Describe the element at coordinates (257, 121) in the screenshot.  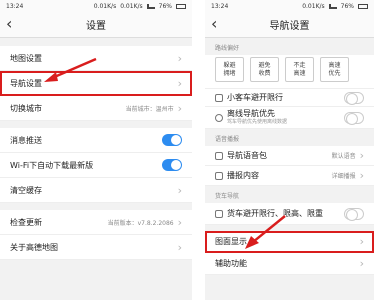
I see `row-sublabel: 驾车导航优先使用离线数据` at that location.